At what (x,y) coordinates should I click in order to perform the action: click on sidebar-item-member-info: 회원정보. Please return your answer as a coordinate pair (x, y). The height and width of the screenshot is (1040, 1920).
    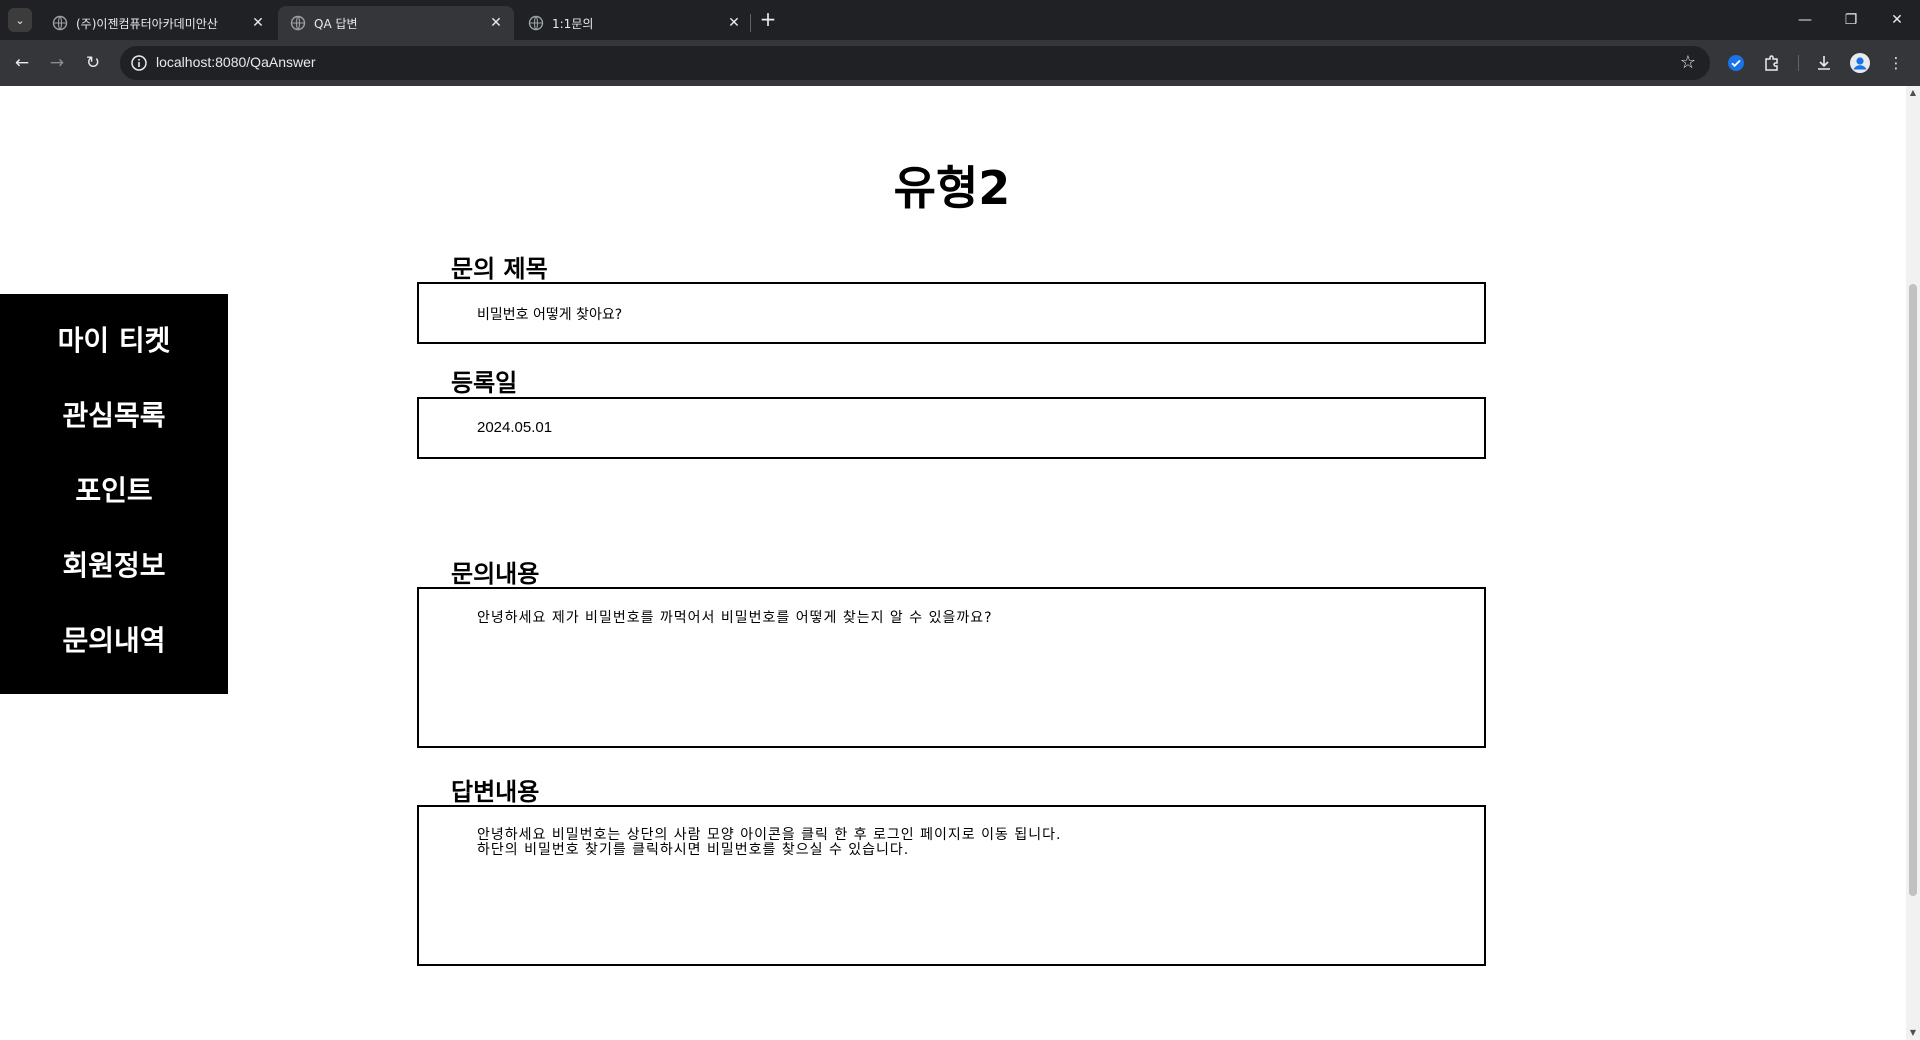
    Looking at the image, I should click on (114, 586).